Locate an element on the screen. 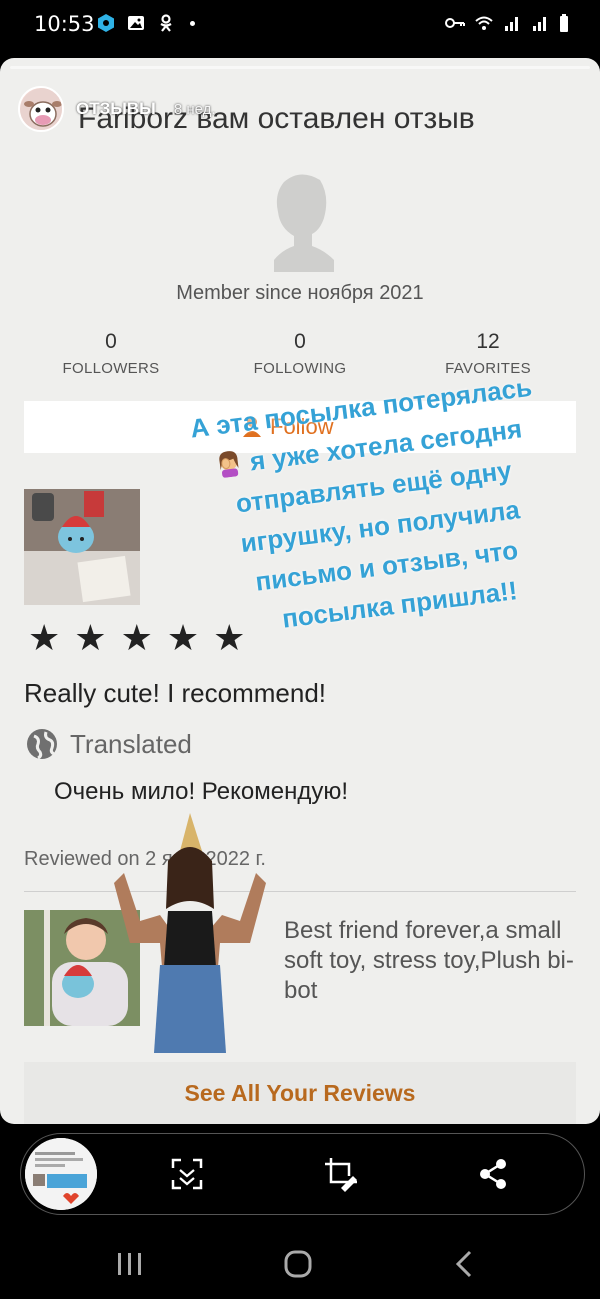  story-edit-toolbar is located at coordinates (302, 1174).